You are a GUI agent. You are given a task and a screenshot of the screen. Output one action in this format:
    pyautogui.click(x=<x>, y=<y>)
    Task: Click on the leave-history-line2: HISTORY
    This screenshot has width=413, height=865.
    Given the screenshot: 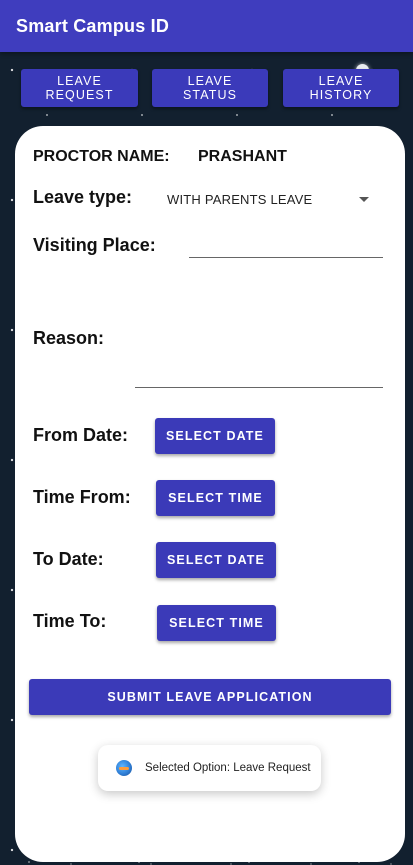 What is the action you would take?
    pyautogui.click(x=341, y=95)
    